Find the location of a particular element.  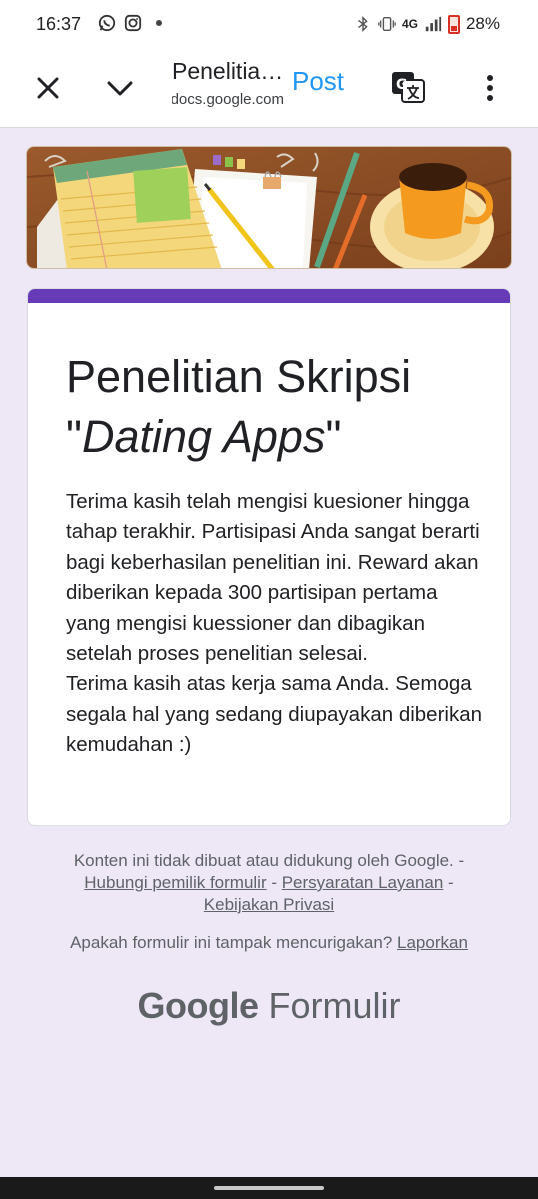

brand-product: Formulir is located at coordinates (334, 1005).